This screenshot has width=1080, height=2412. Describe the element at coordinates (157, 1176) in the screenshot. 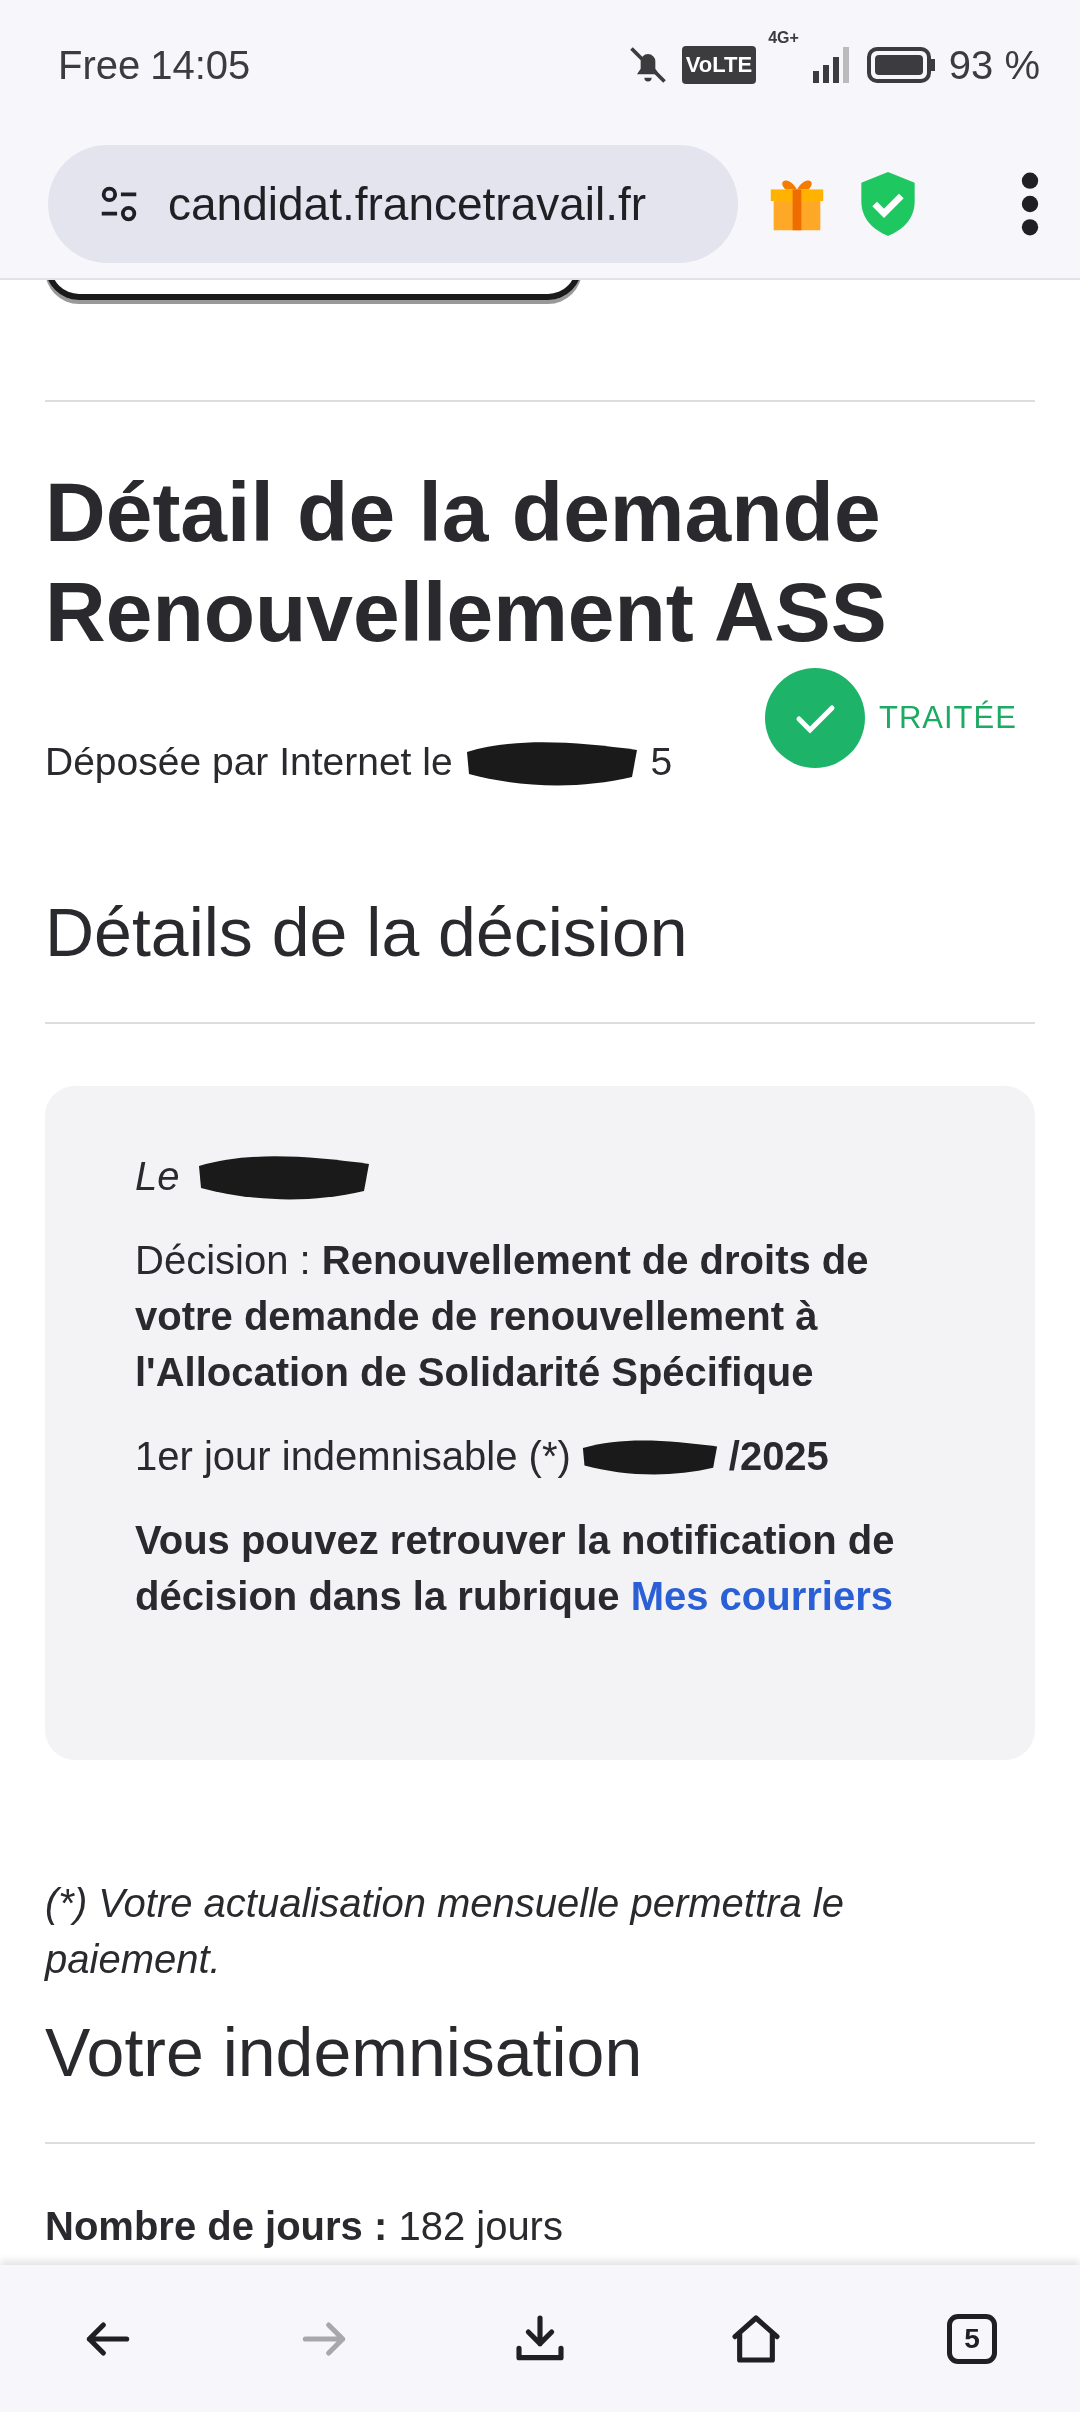

I see `decision-date: Le` at that location.